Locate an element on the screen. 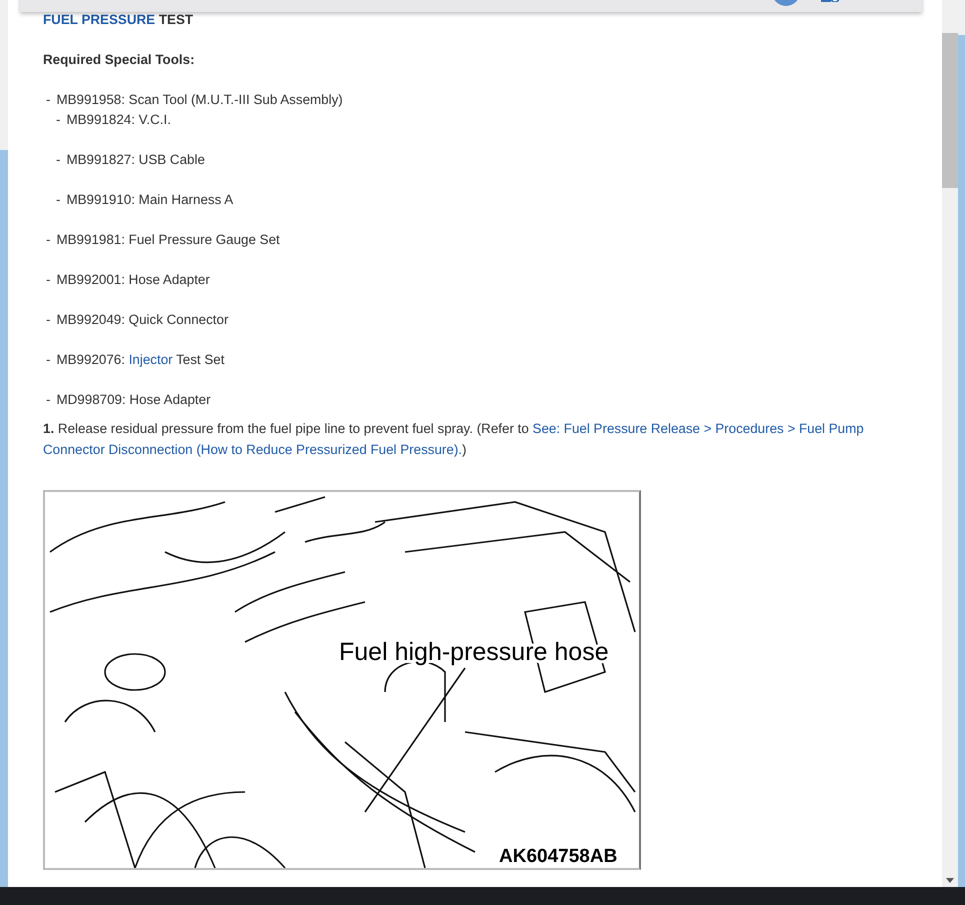  scrollbar-thumb is located at coordinates (950, 110).